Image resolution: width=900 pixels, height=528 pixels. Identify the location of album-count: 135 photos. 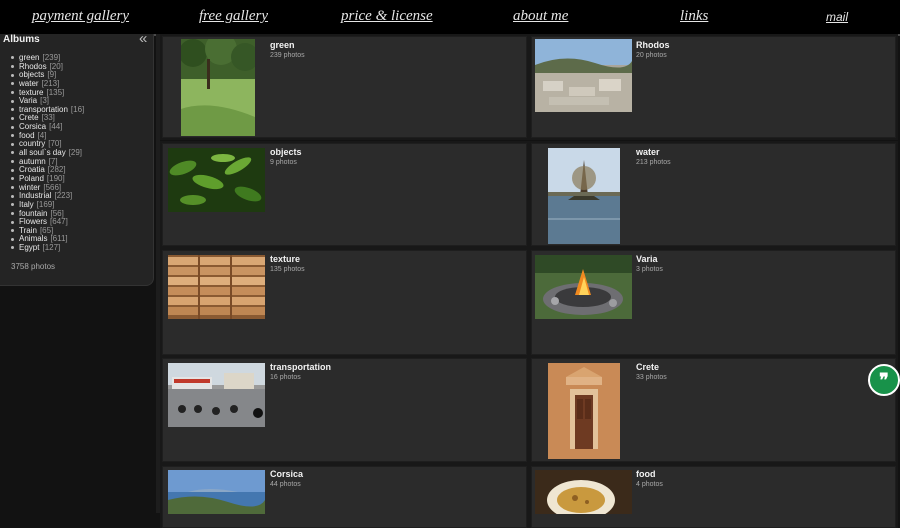
(287, 269).